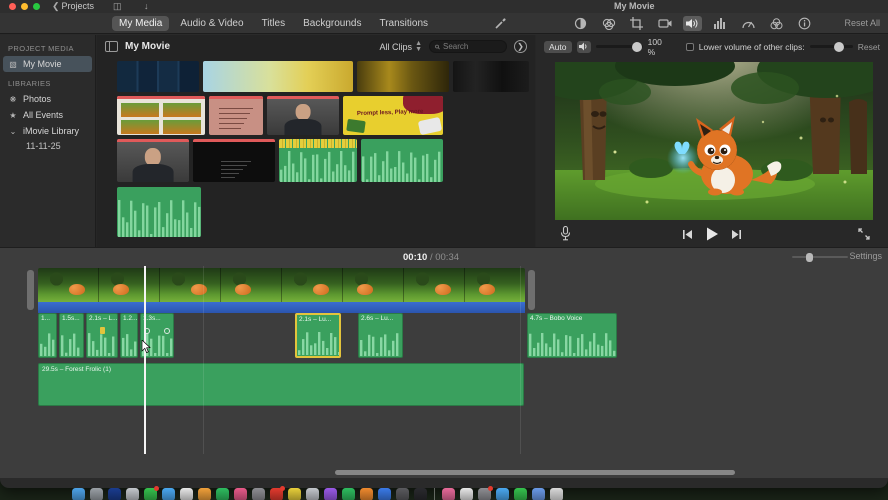  Describe the element at coordinates (664, 23) in the screenshot. I see `stabilization-icon` at that location.